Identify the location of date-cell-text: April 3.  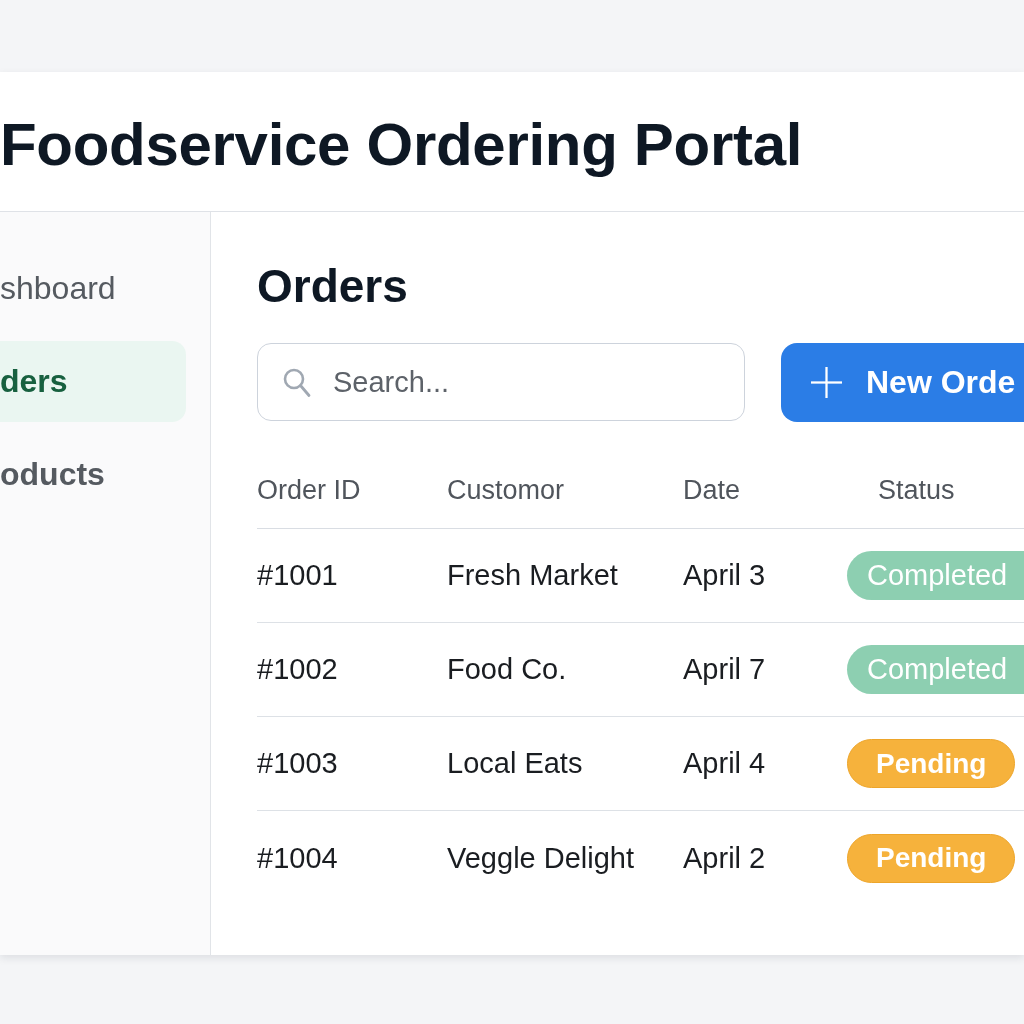
(725, 575).